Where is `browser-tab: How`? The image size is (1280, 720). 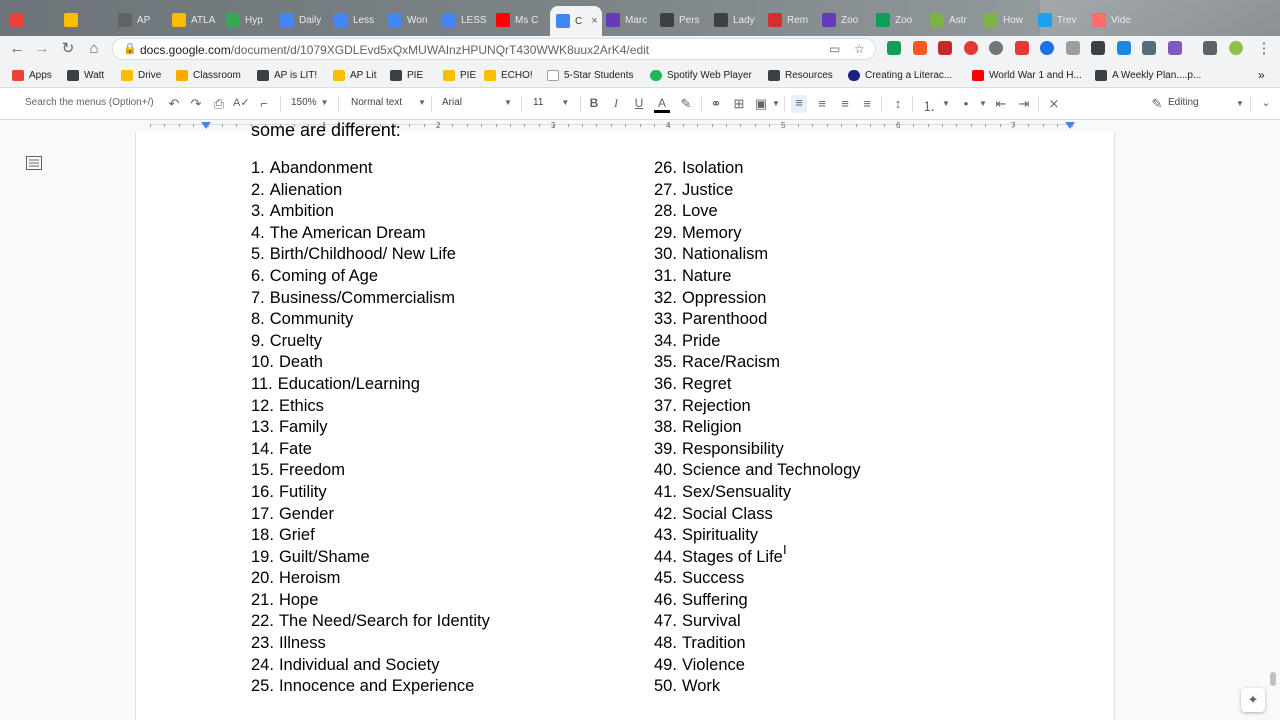 browser-tab: How is located at coordinates (1009, 20).